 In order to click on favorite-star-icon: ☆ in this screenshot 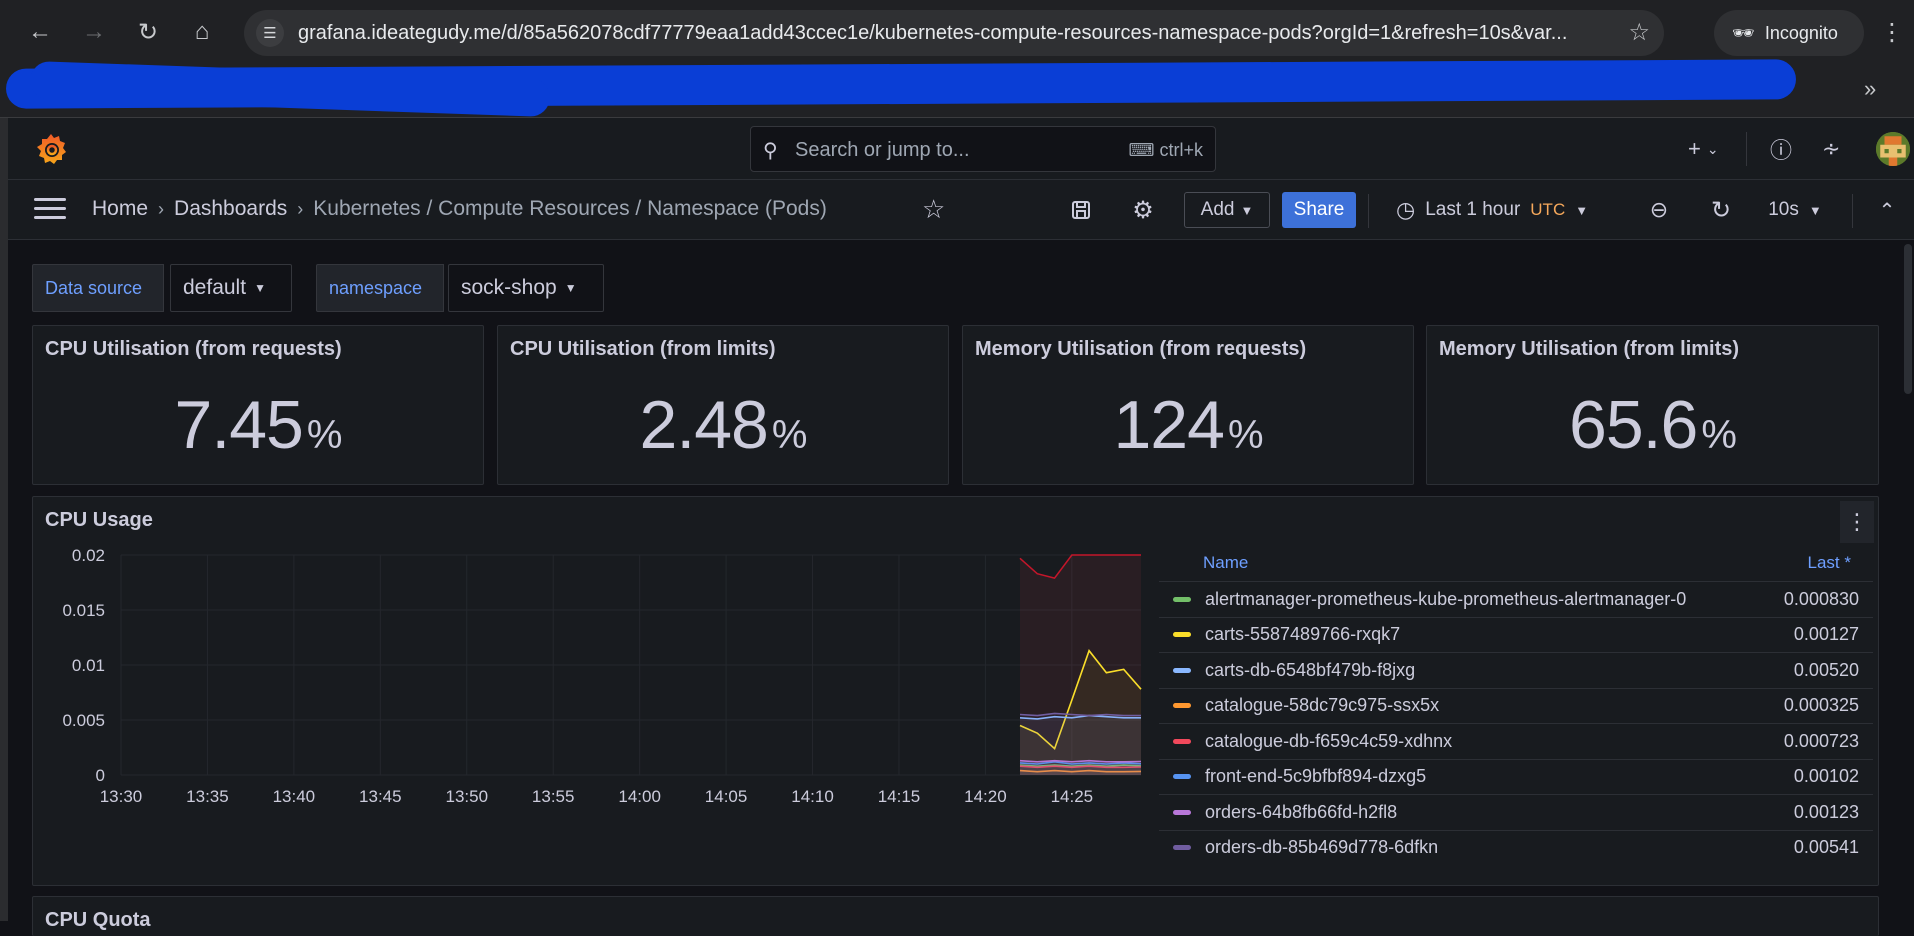, I will do `click(933, 209)`.